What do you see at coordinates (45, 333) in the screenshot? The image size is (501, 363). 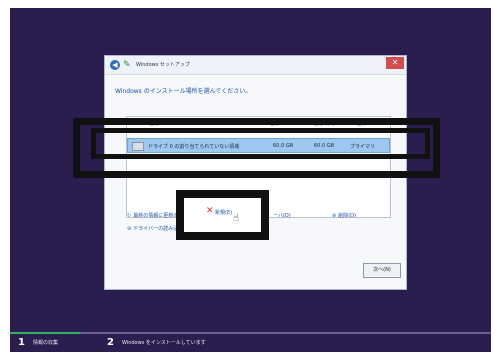 I see `progress-fill` at bounding box center [45, 333].